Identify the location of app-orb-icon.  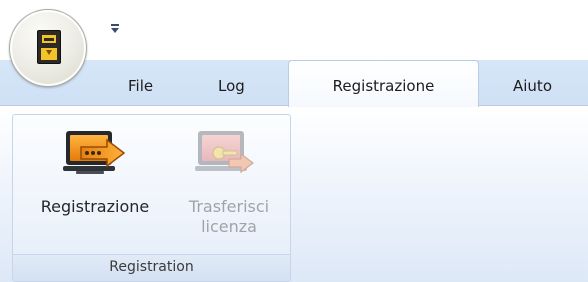
(49, 47).